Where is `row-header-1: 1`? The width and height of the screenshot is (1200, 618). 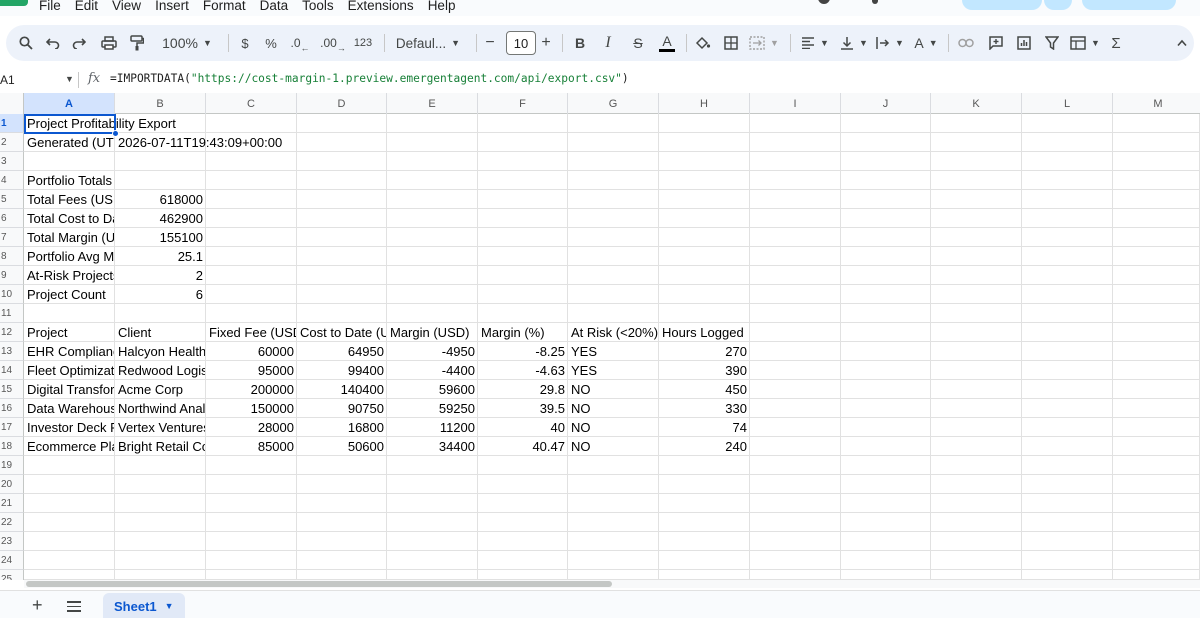
row-header-1: 1 is located at coordinates (12, 123).